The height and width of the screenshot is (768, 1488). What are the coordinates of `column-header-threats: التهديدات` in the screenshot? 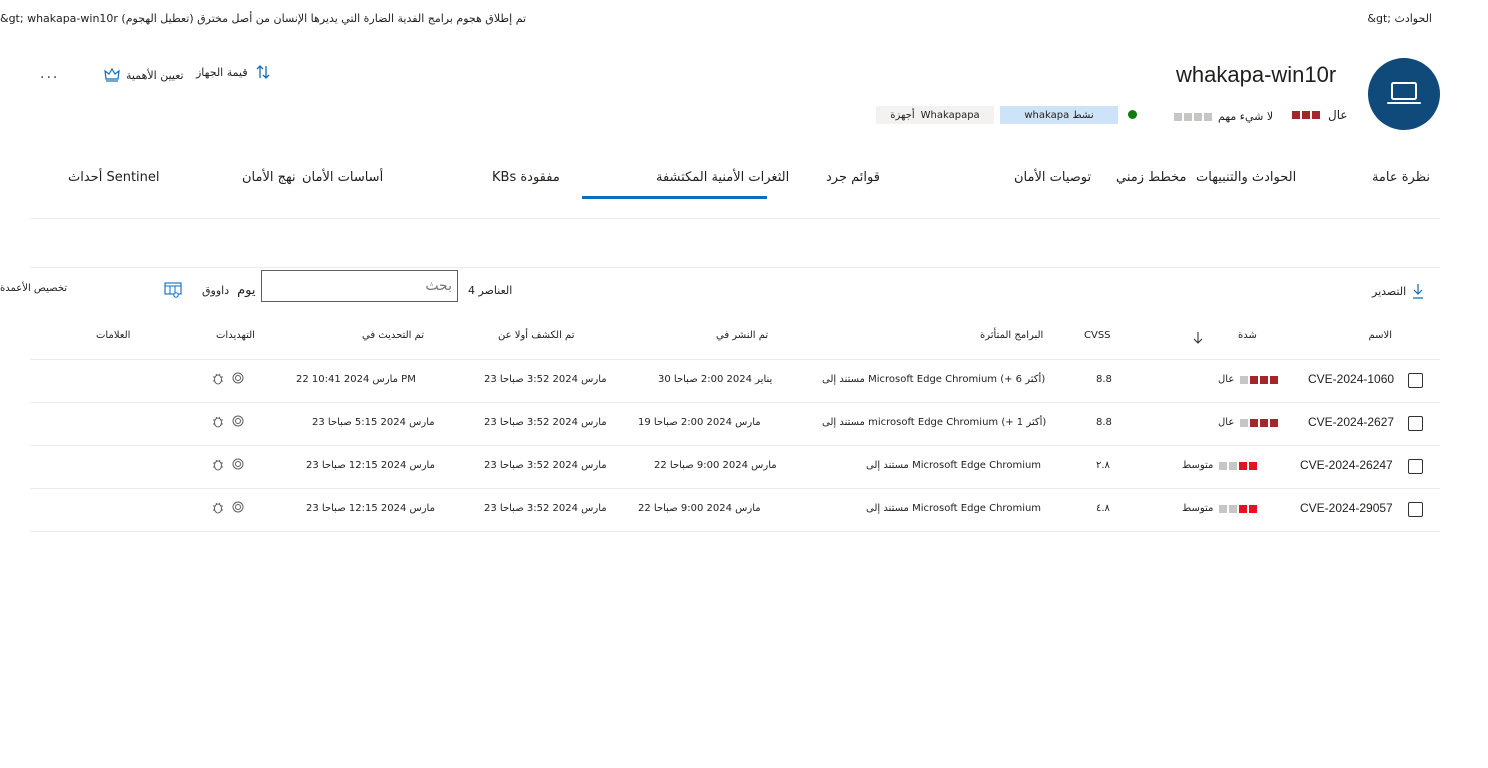 It's located at (235, 335).